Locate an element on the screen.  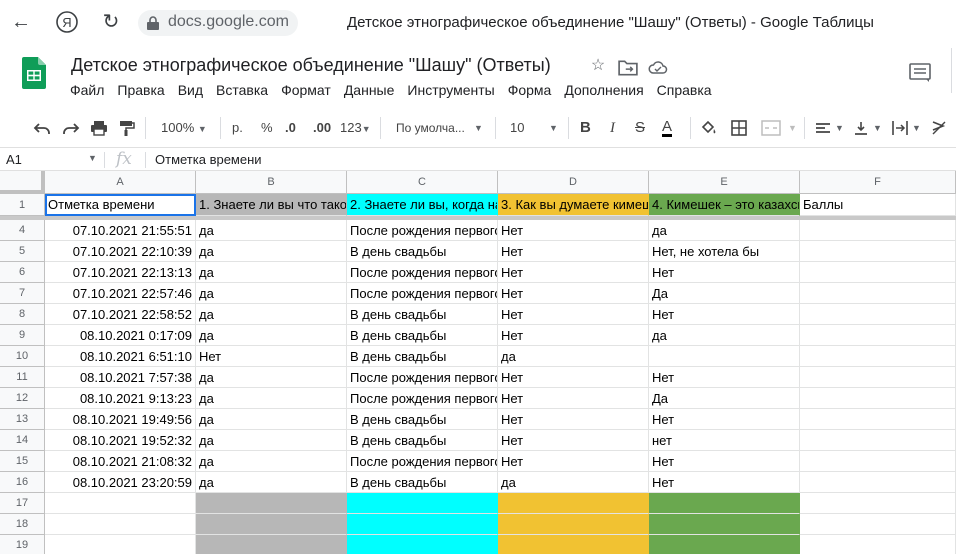
cell-f8 is located at coordinates (878, 314).